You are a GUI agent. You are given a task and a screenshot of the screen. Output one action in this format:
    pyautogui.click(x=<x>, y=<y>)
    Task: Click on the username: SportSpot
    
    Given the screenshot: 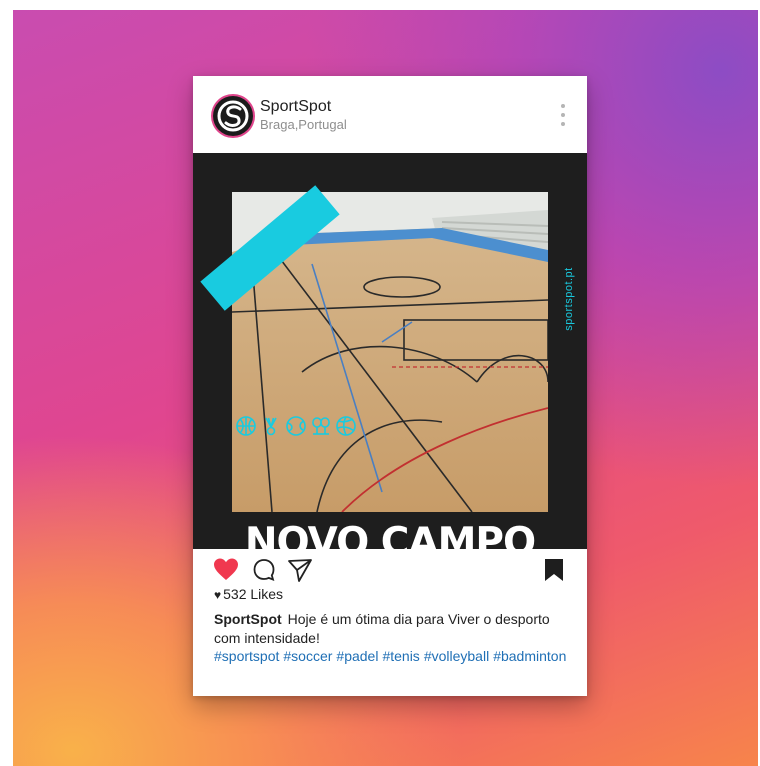 What is the action you would take?
    pyautogui.click(x=295, y=107)
    